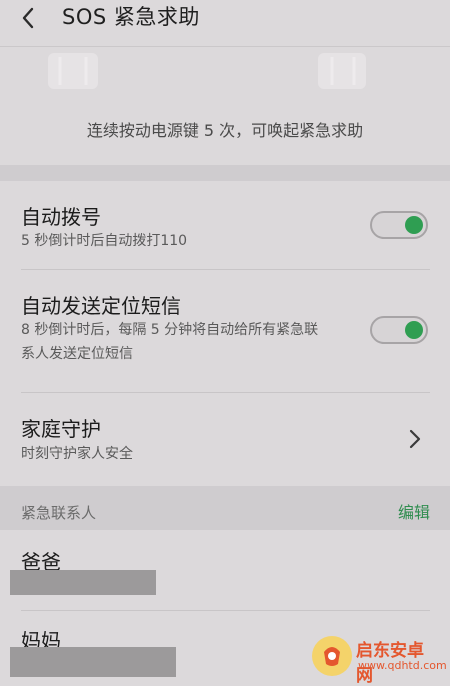 The height and width of the screenshot is (686, 450). I want to click on top-bar: SOS 紧急求助, so click(225, 23).